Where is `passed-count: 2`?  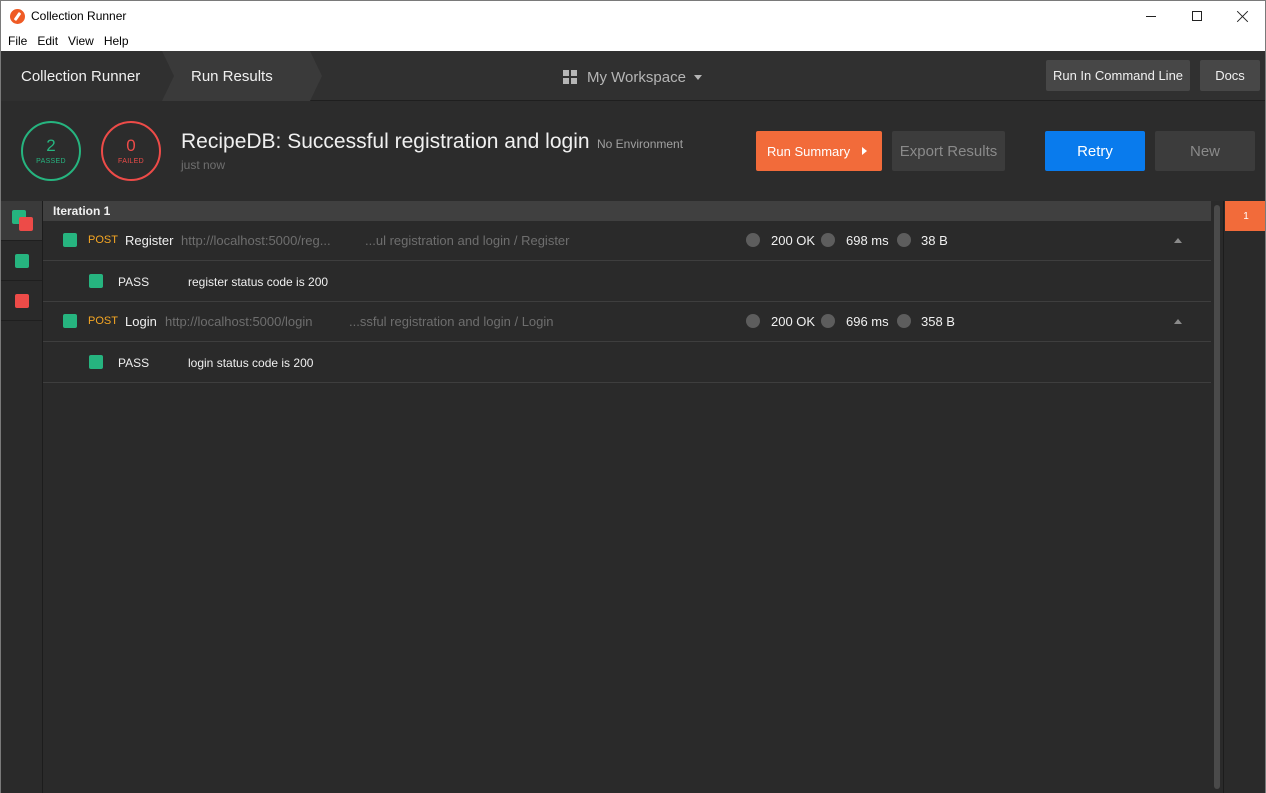 passed-count: 2 is located at coordinates (51, 145).